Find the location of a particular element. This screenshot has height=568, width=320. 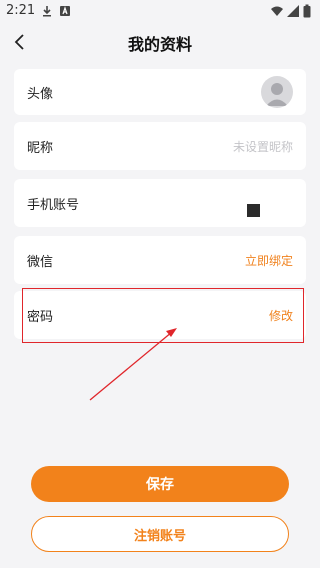

wechat-row: 微信 立即绑定 is located at coordinates (160, 260).